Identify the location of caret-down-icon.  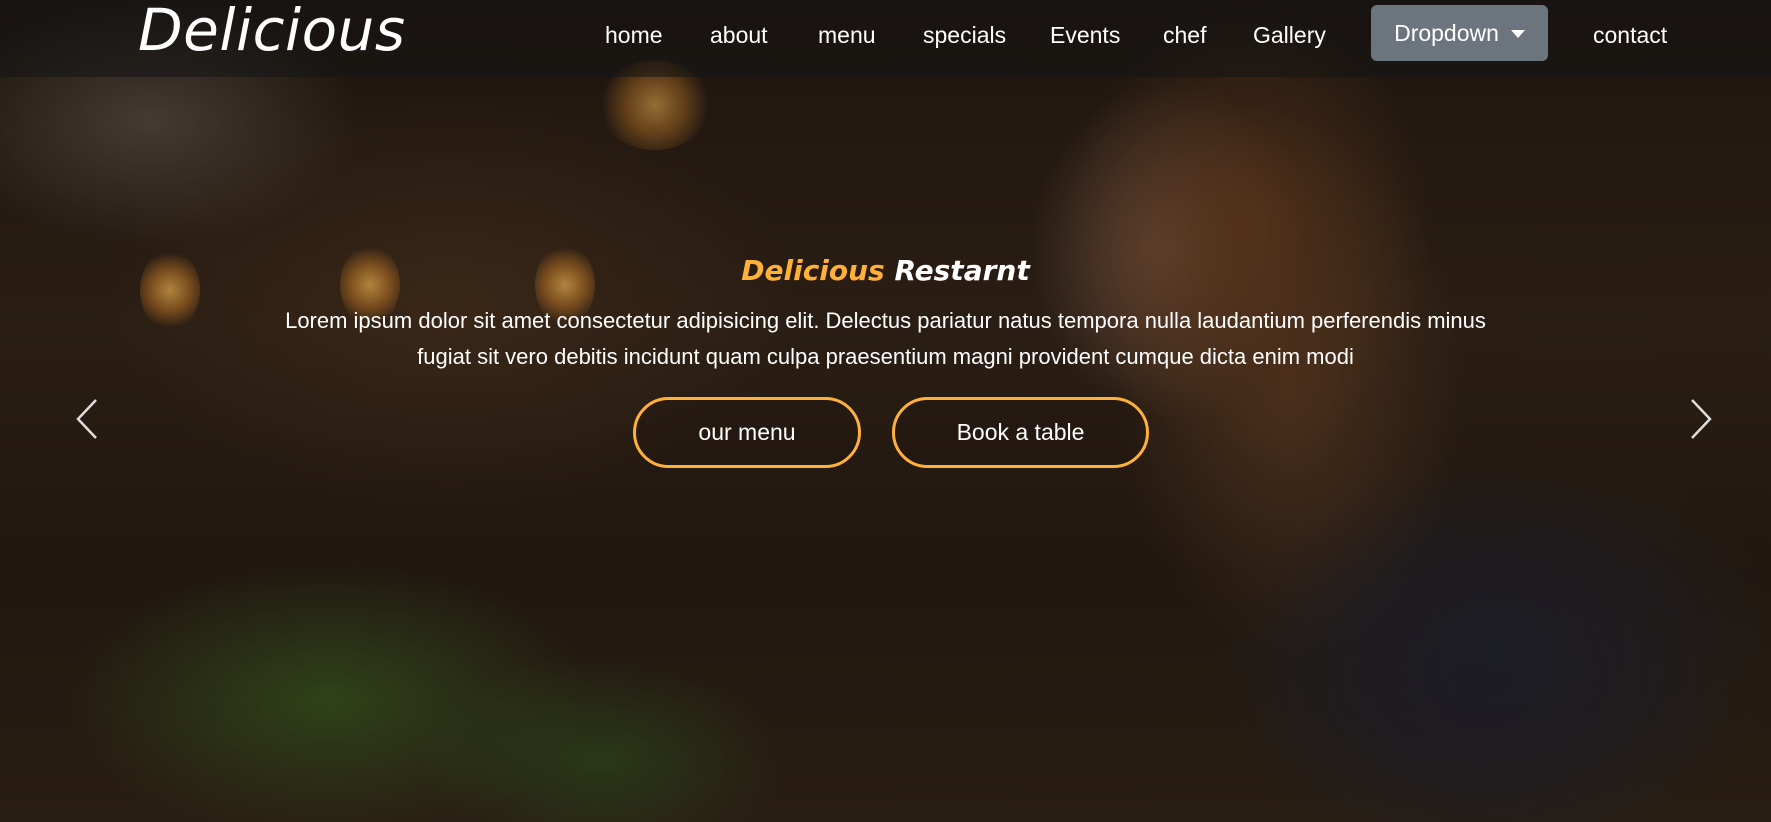
(1517, 34).